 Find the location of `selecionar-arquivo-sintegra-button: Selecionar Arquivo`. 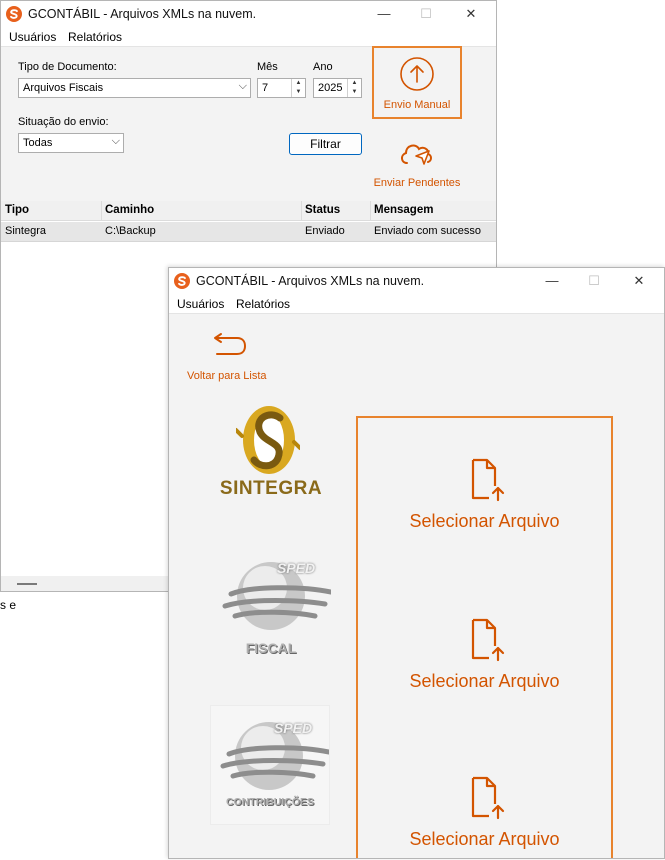

selecionar-arquivo-sintegra-button: Selecionar Arquivo is located at coordinates (484, 494).